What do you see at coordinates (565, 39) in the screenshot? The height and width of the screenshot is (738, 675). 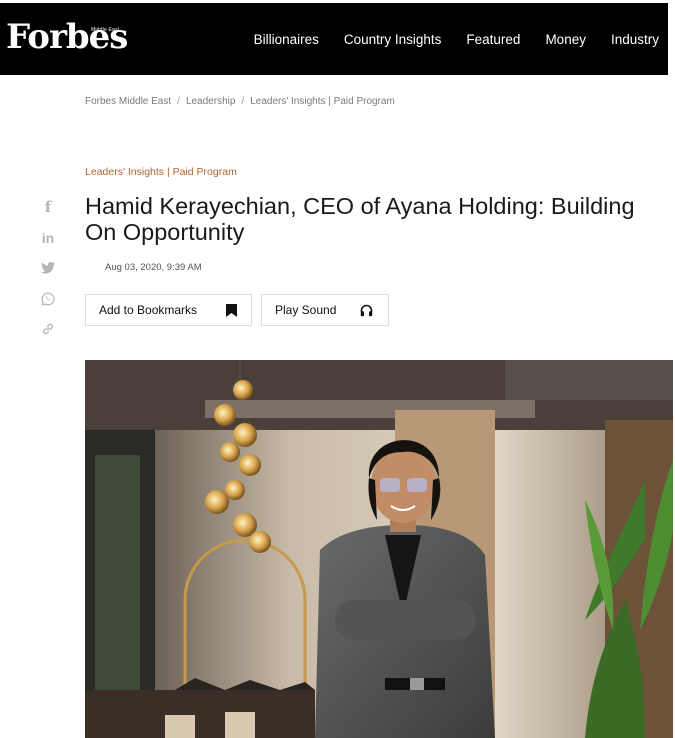 I see `nav-money: Money` at bounding box center [565, 39].